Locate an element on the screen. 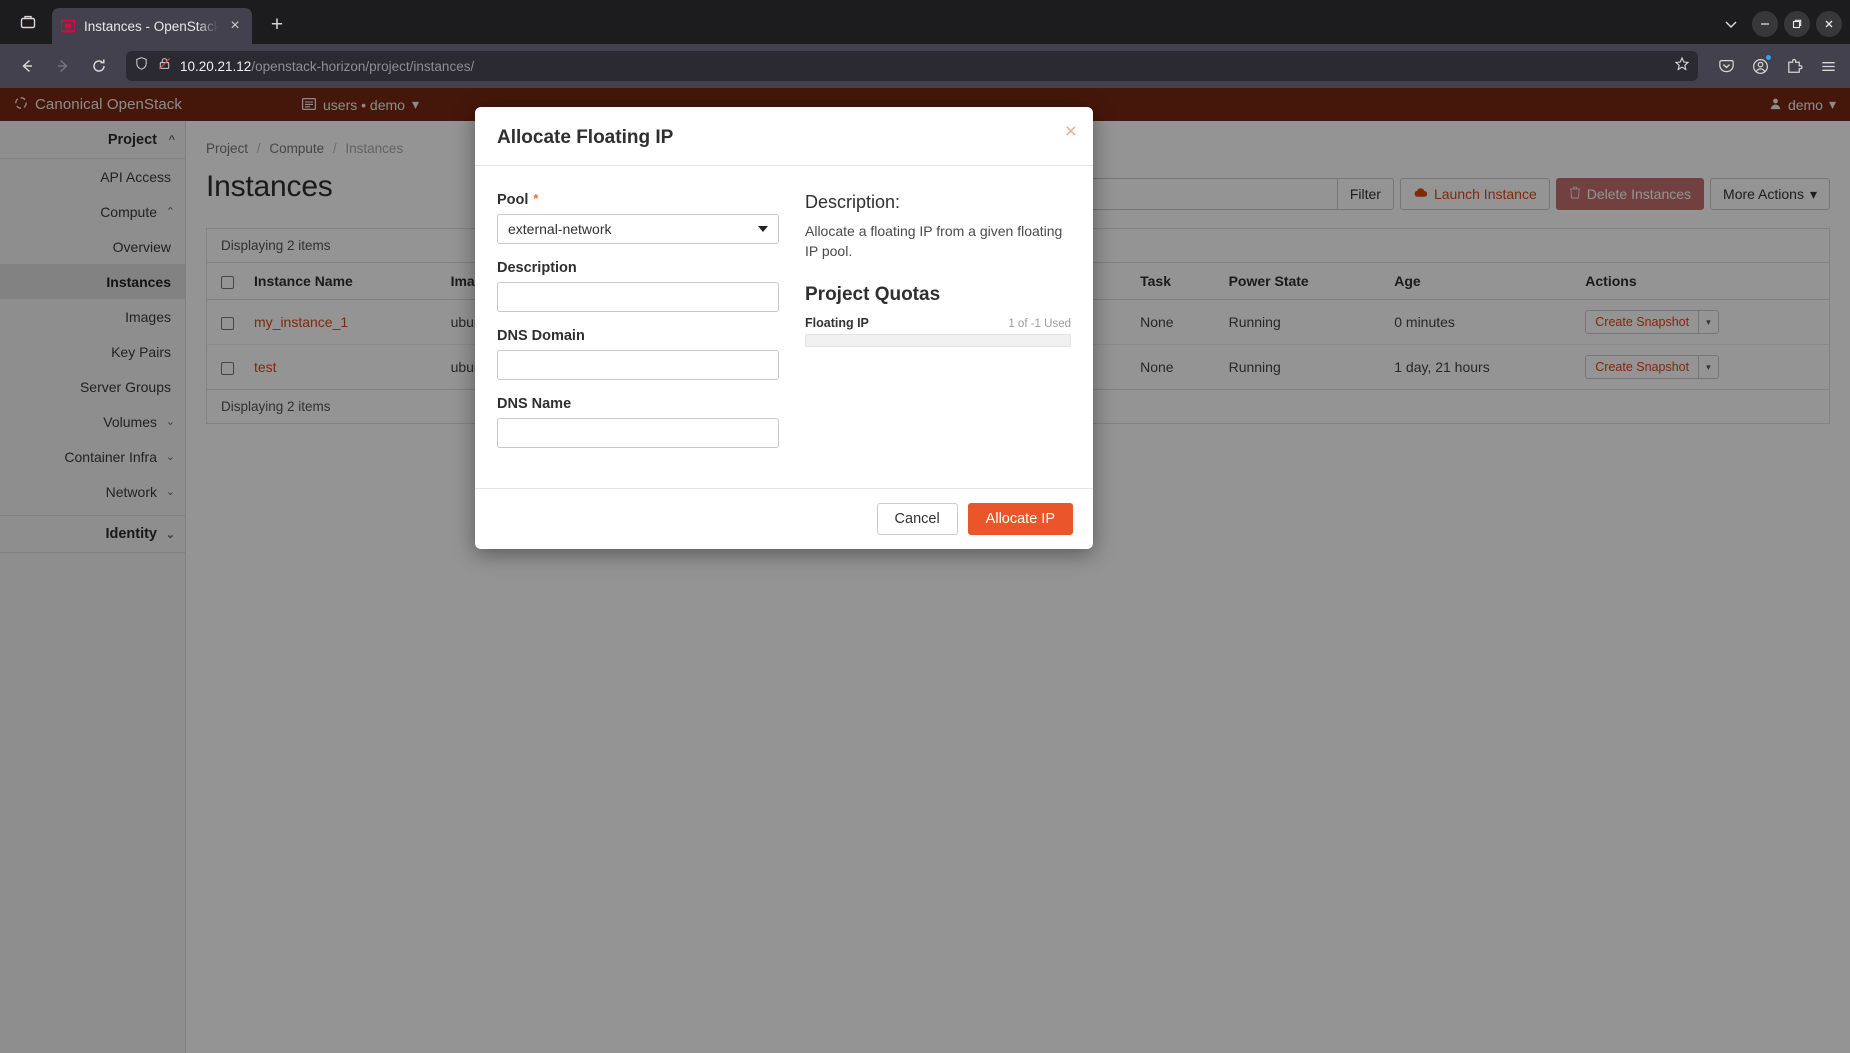  extensions-icon is located at coordinates (1794, 66).